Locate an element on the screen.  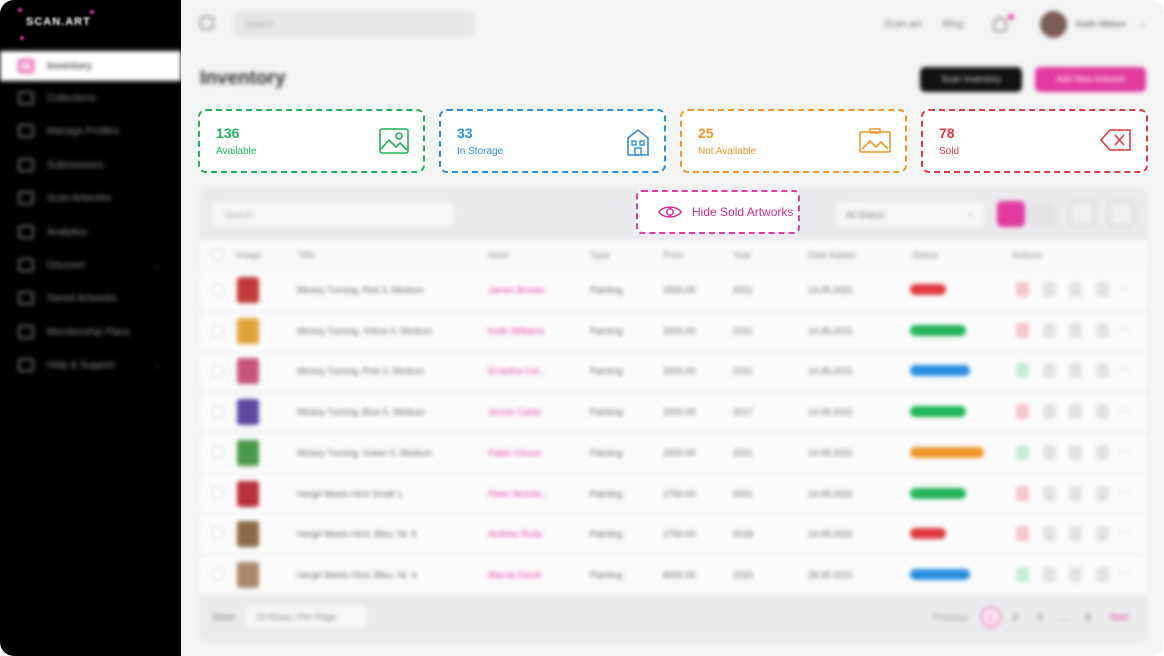
sidebar-item-saved-artworks: Saved Artworks is located at coordinates (90, 298).